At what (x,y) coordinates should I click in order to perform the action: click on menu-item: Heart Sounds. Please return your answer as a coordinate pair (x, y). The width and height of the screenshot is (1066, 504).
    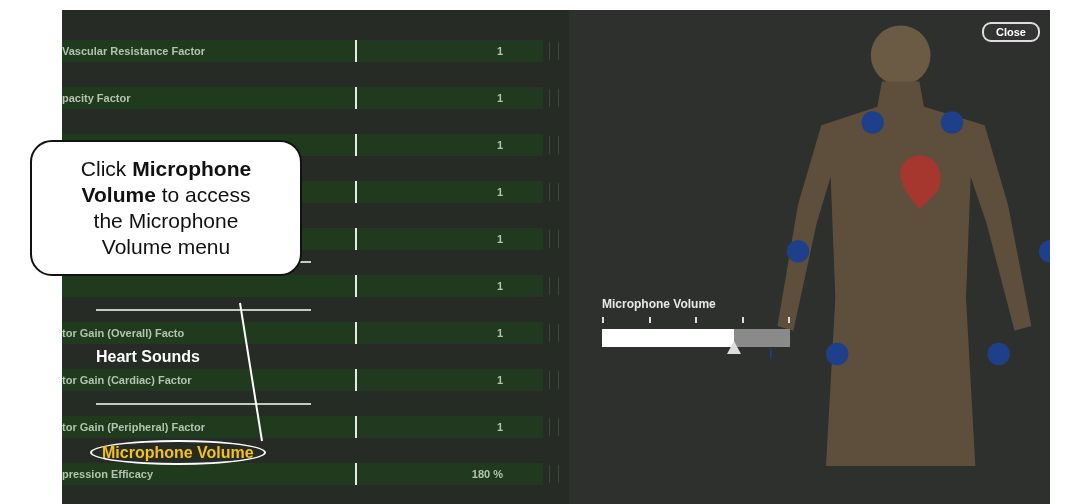
    Looking at the image, I should click on (148, 356).